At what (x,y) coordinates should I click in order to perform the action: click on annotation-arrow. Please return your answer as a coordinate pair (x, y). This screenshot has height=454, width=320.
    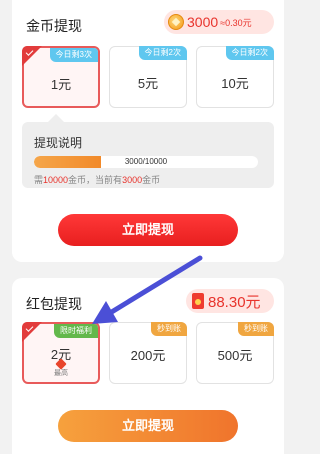
    Looking at the image, I should click on (147, 289).